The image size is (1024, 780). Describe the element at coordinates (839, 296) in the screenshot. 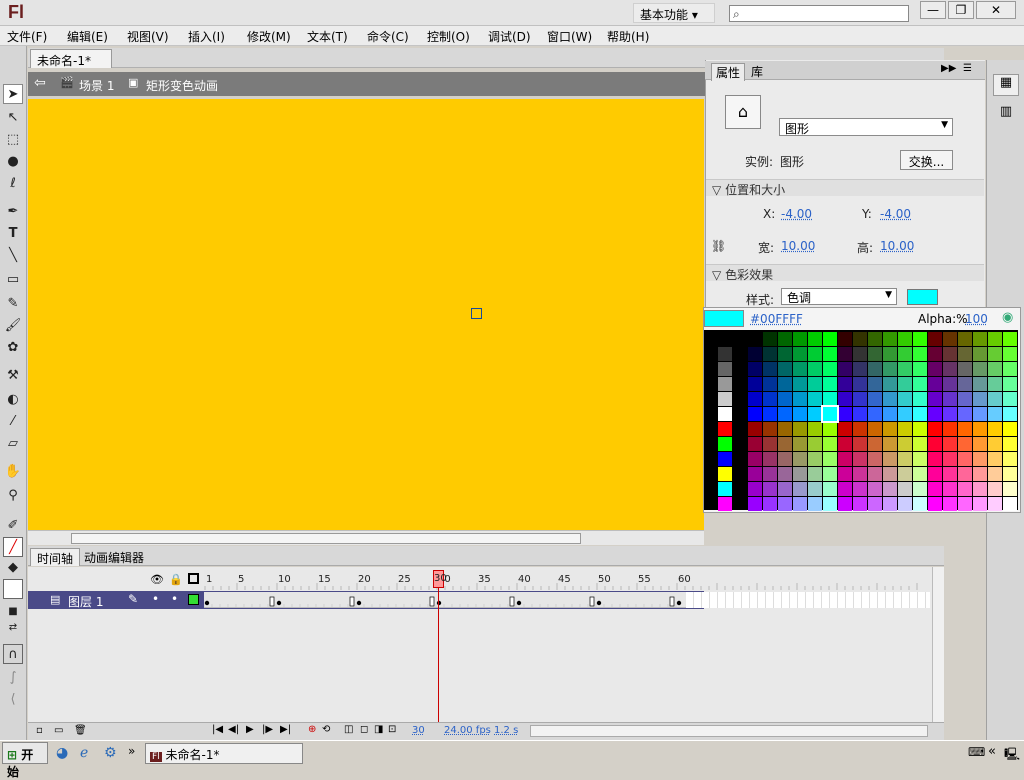

I see `style-dropdown: 色调 ▼` at that location.